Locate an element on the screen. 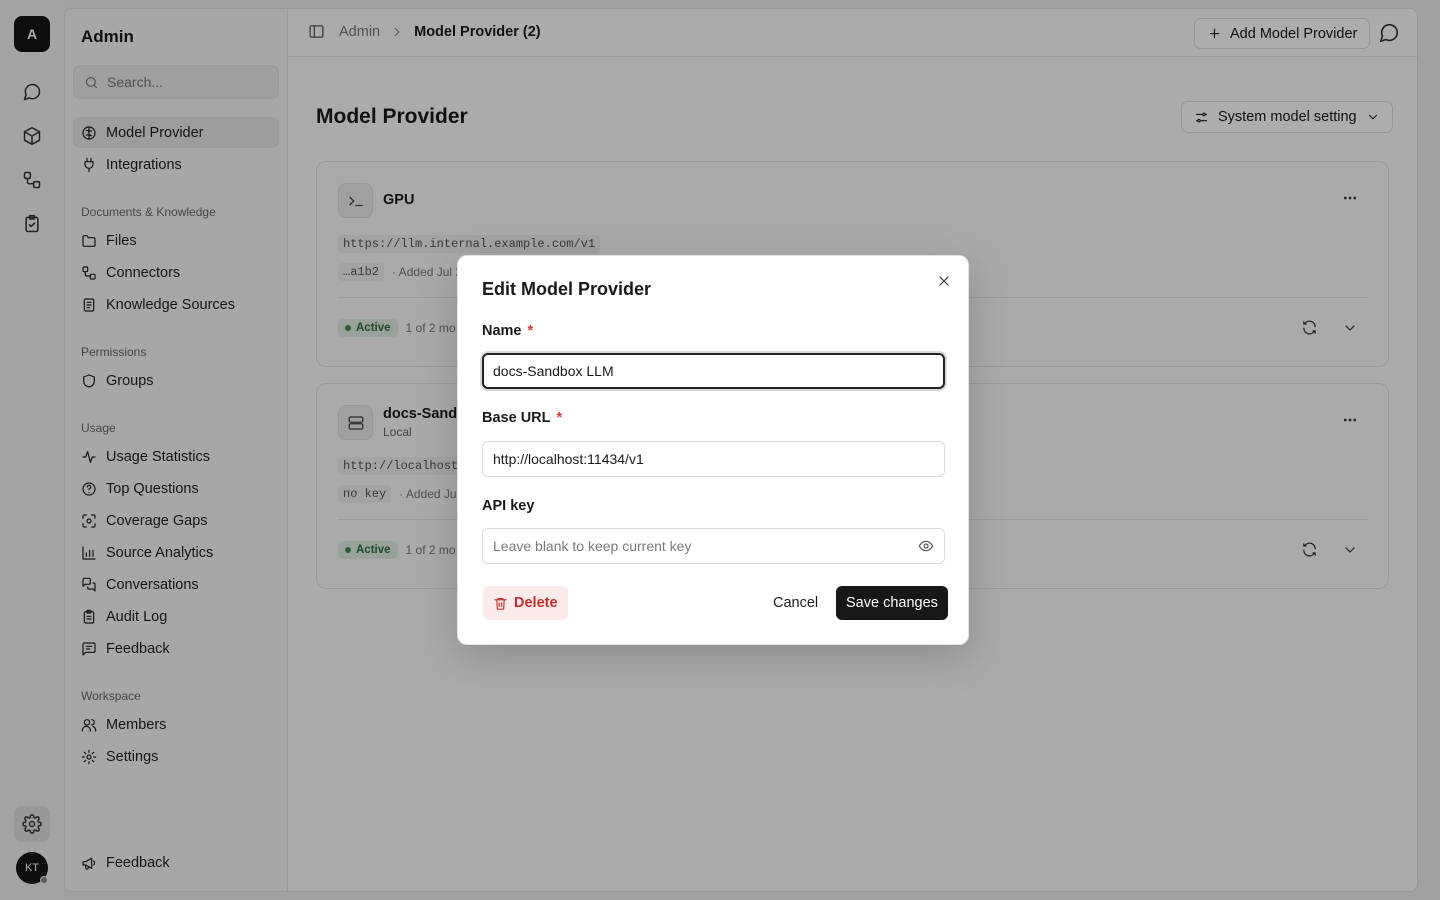 The image size is (1440, 900). delete-button: Delete is located at coordinates (525, 603).